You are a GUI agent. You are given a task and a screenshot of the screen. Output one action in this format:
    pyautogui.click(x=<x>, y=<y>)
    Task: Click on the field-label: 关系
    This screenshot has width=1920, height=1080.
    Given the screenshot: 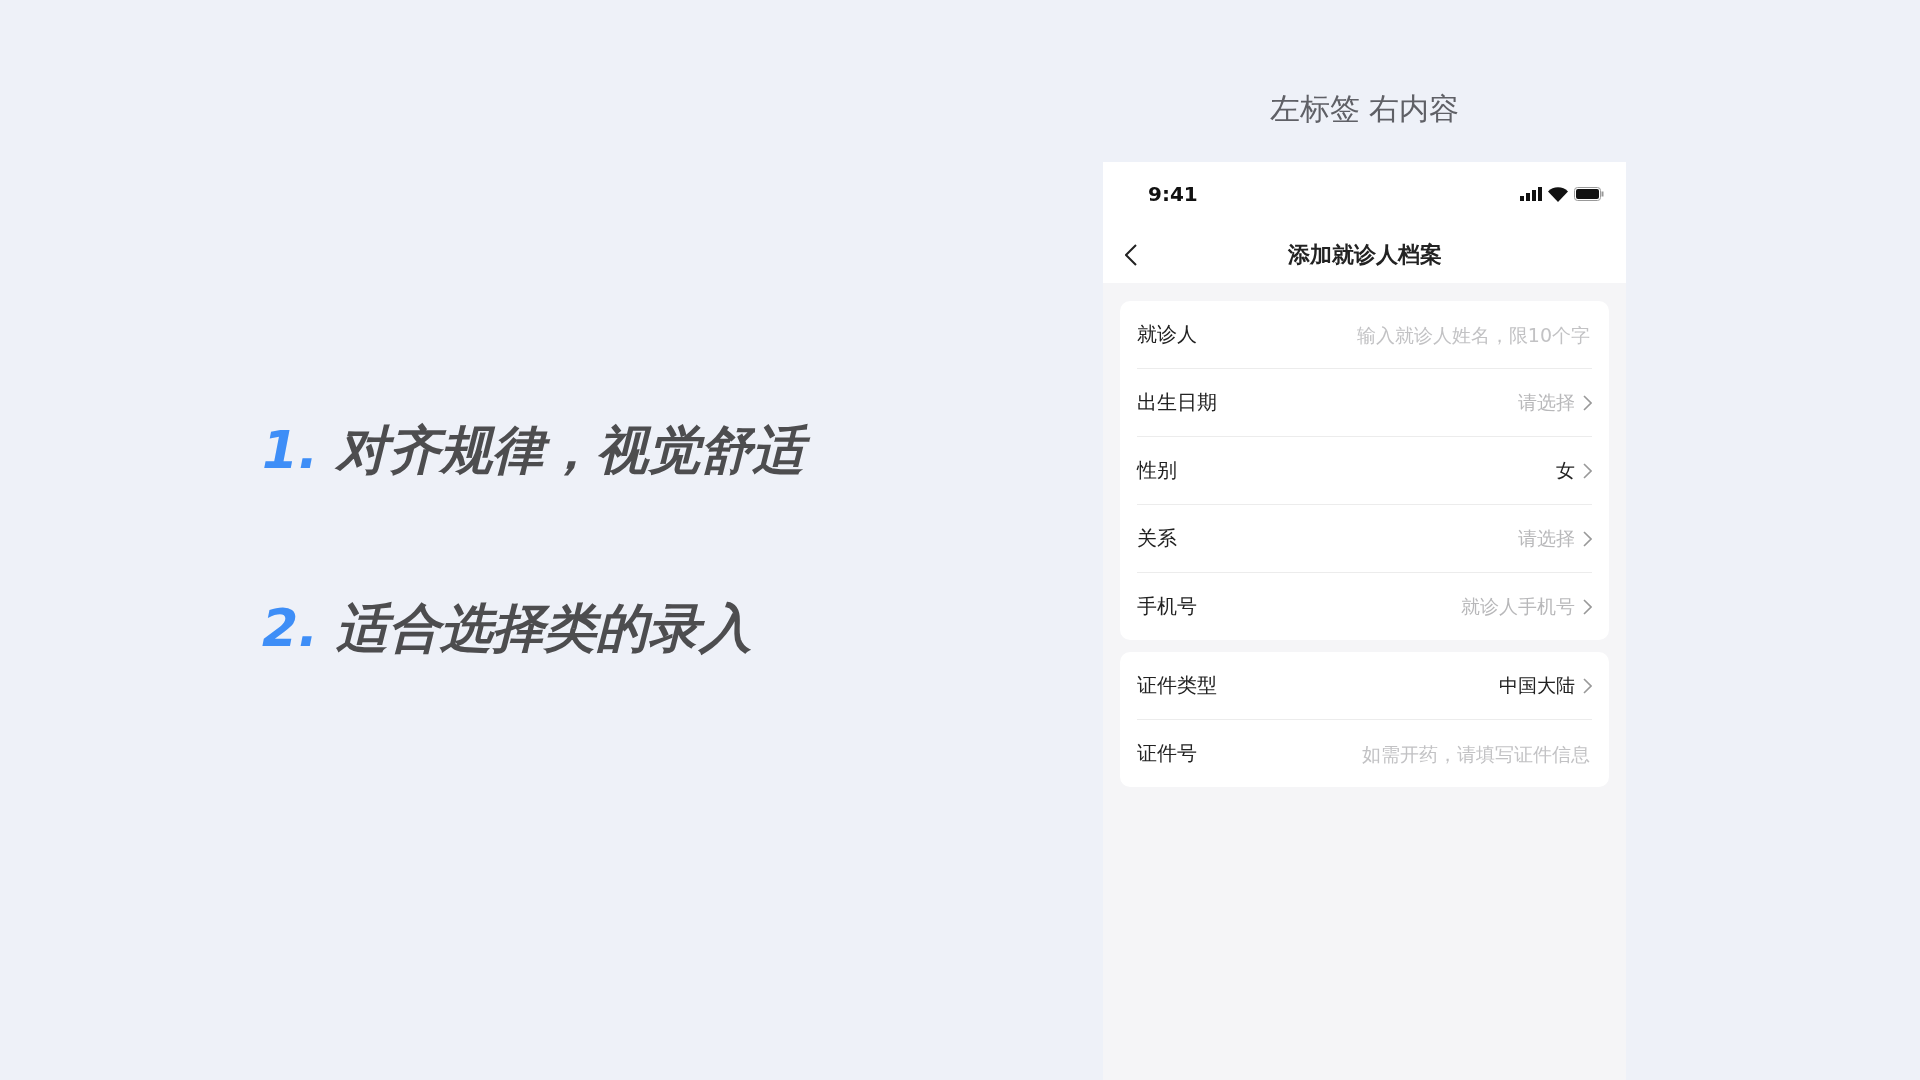 What is the action you would take?
    pyautogui.click(x=1157, y=538)
    